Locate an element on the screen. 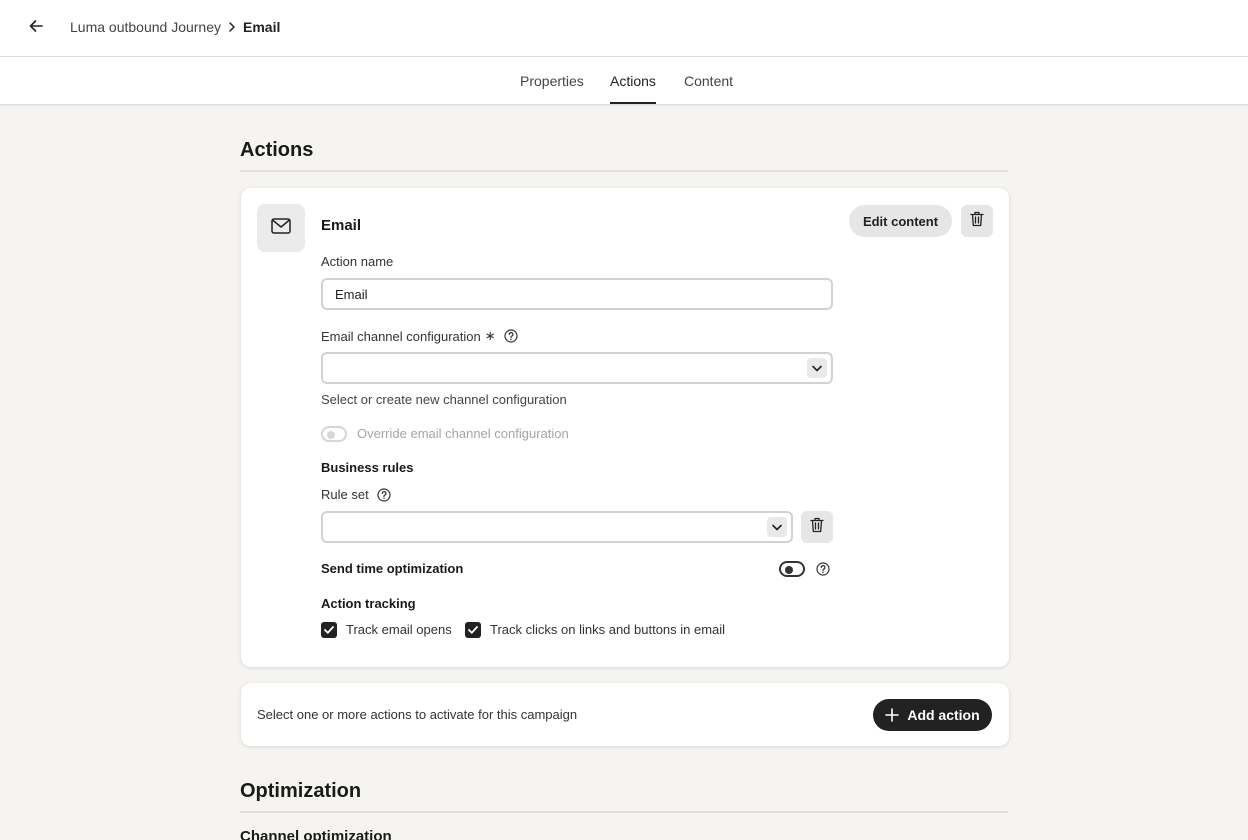  top-bar: Luma outbound Journey Email is located at coordinates (624, 28).